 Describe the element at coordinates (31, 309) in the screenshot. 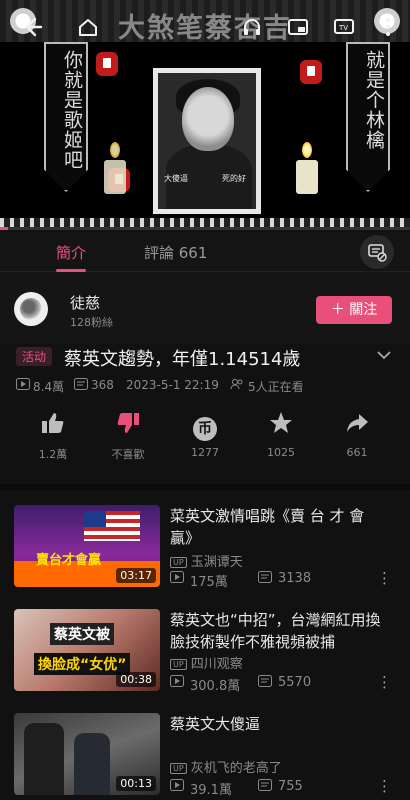

I see `avatar` at that location.